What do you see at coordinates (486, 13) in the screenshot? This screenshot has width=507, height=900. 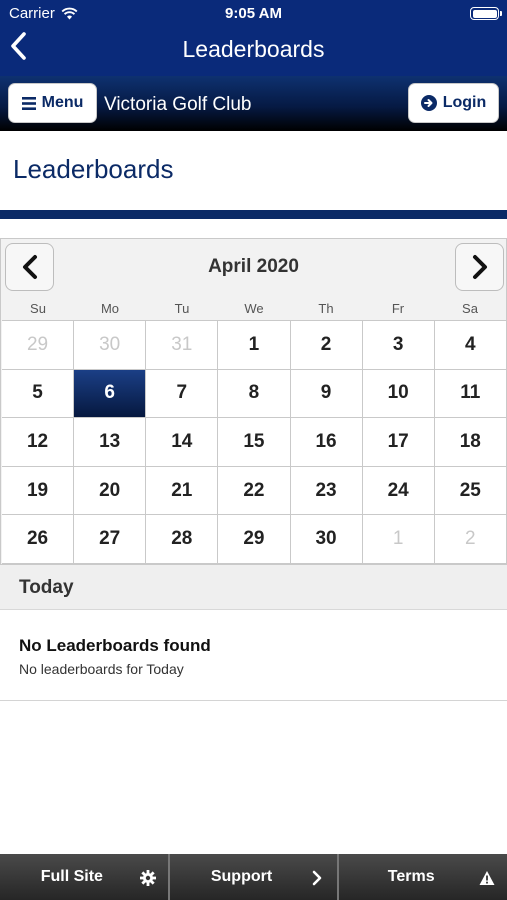 I see `battery-icon` at bounding box center [486, 13].